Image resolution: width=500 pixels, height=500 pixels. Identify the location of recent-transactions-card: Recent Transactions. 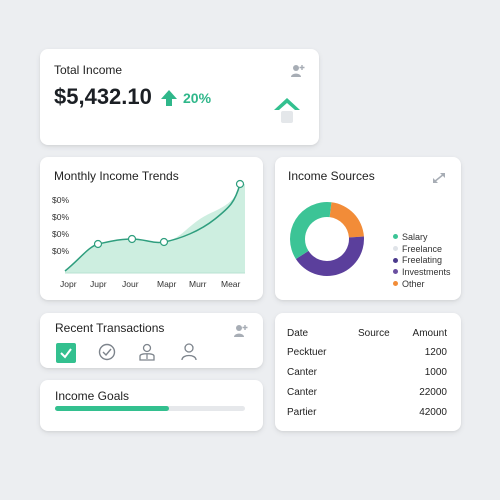
(151, 340).